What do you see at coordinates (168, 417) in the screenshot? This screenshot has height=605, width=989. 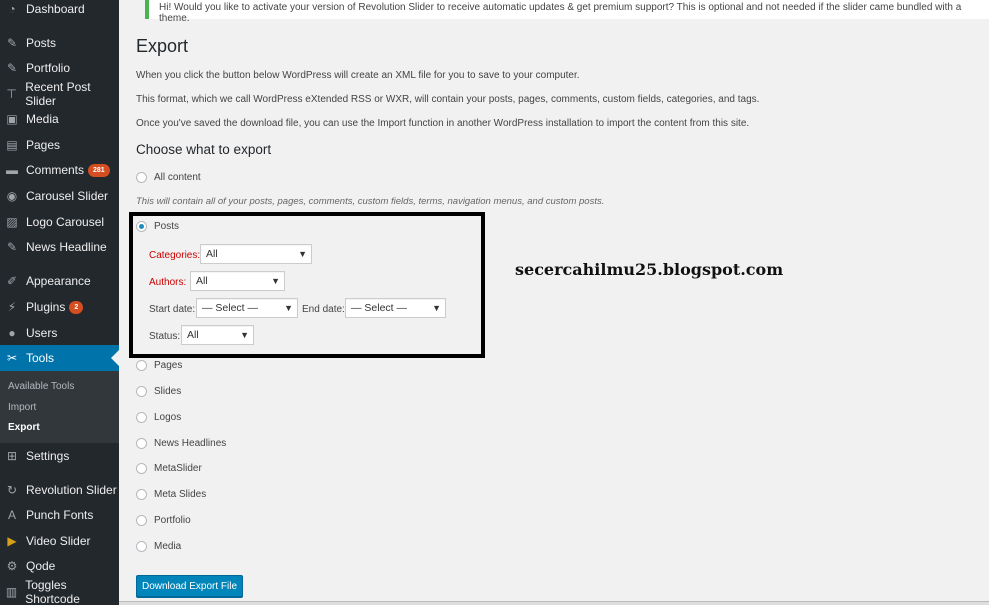 I see `radio-label: Logos` at bounding box center [168, 417].